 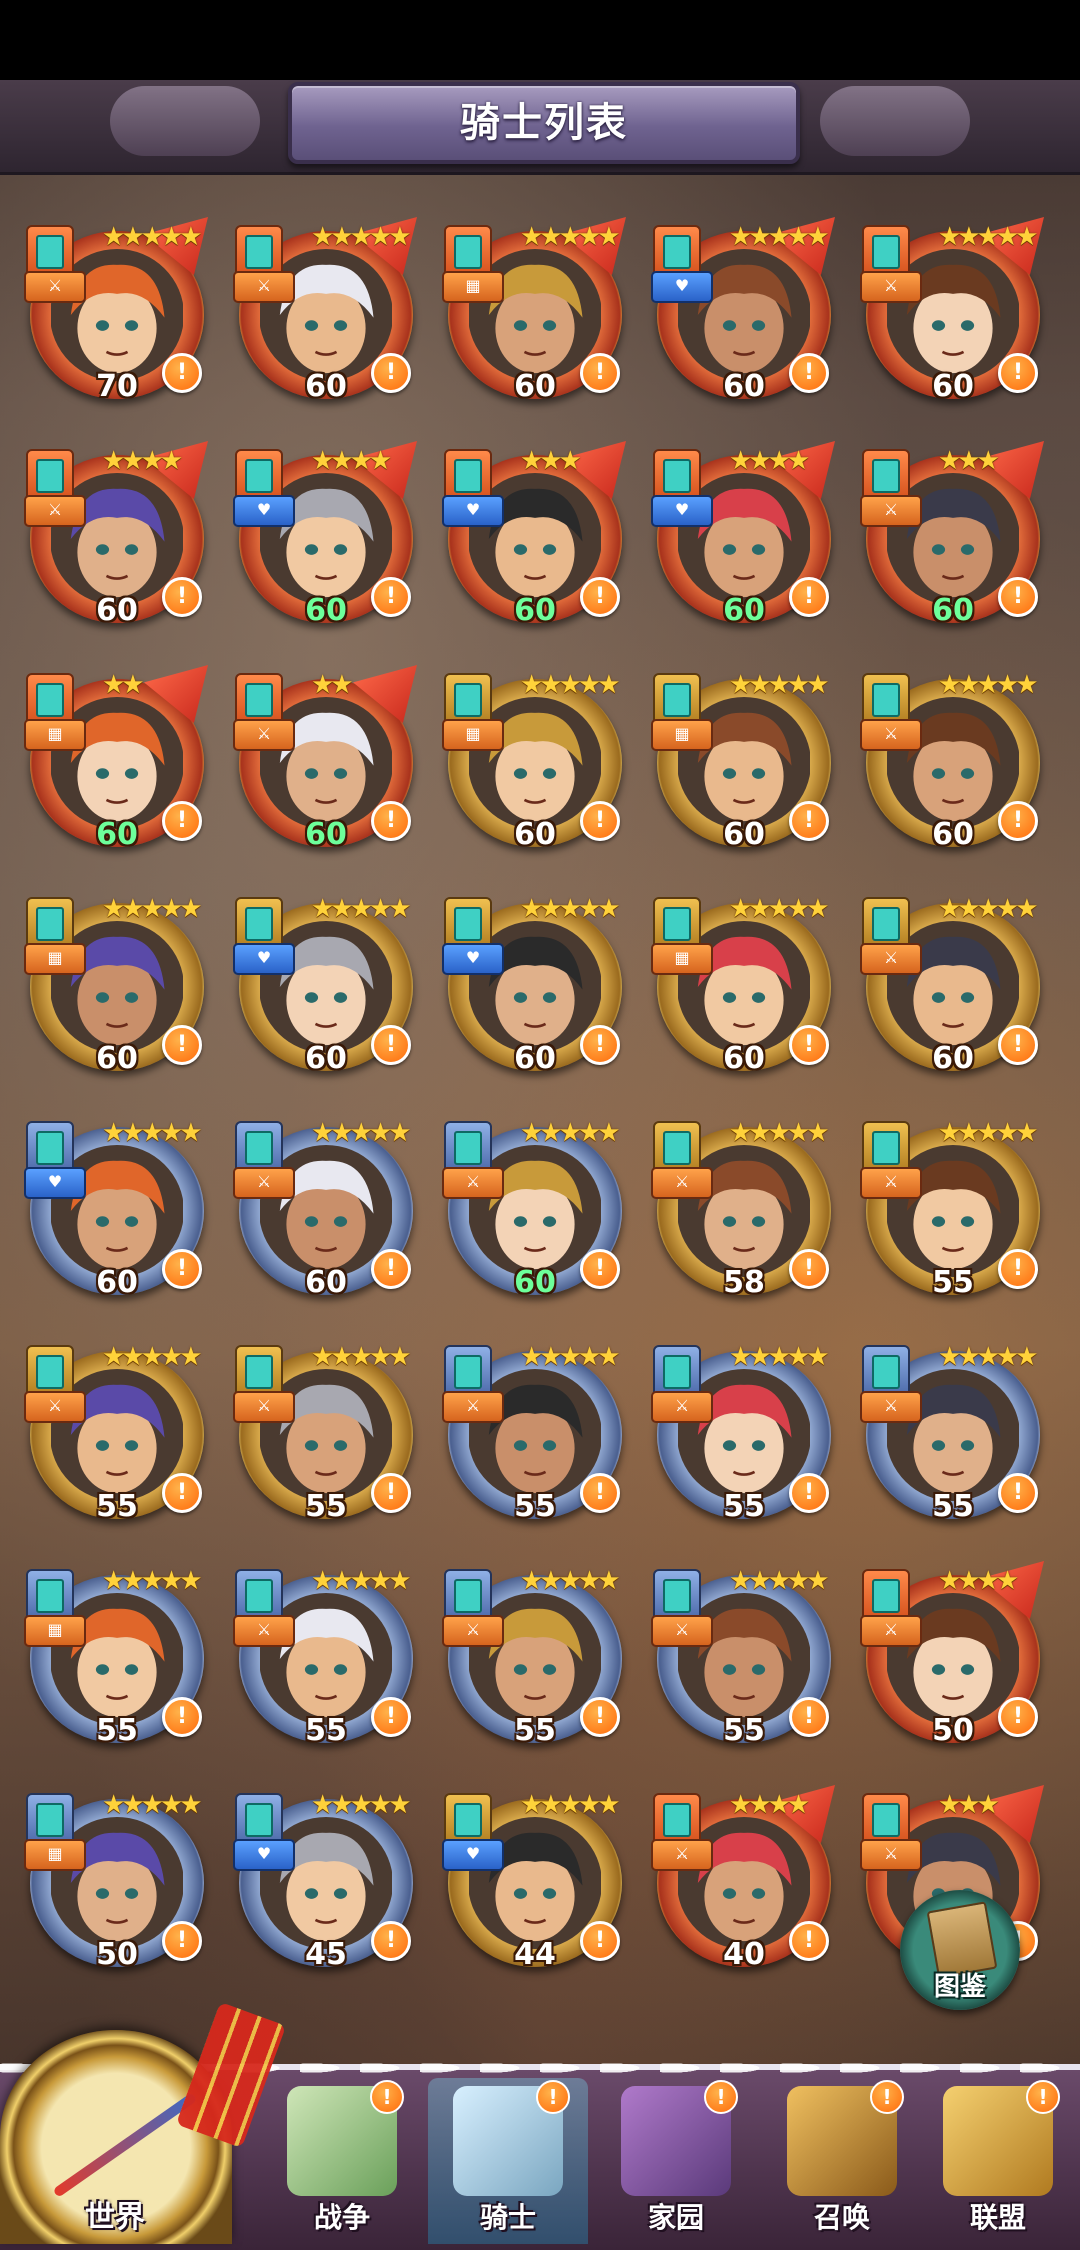 I want to click on star-rating: ★★★, so click(x=969, y=1805).